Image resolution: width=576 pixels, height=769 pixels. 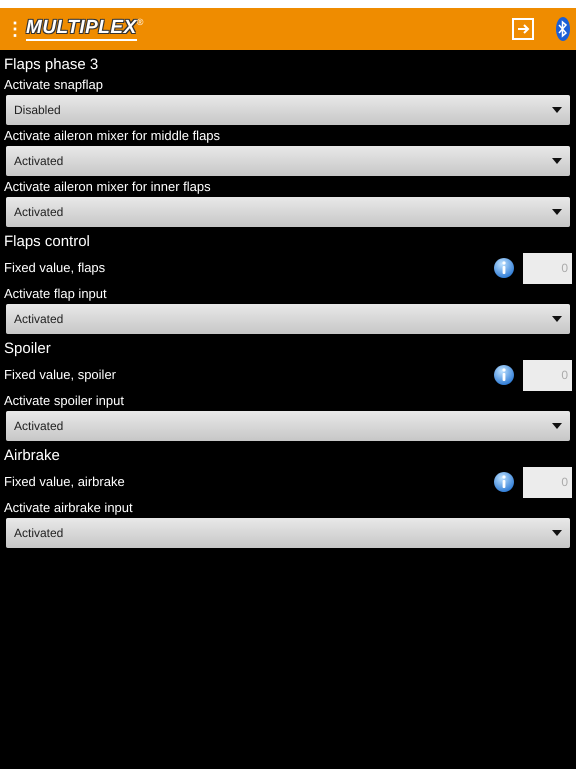 What do you see at coordinates (56, 294) in the screenshot?
I see `field-label: Activate flap input` at bounding box center [56, 294].